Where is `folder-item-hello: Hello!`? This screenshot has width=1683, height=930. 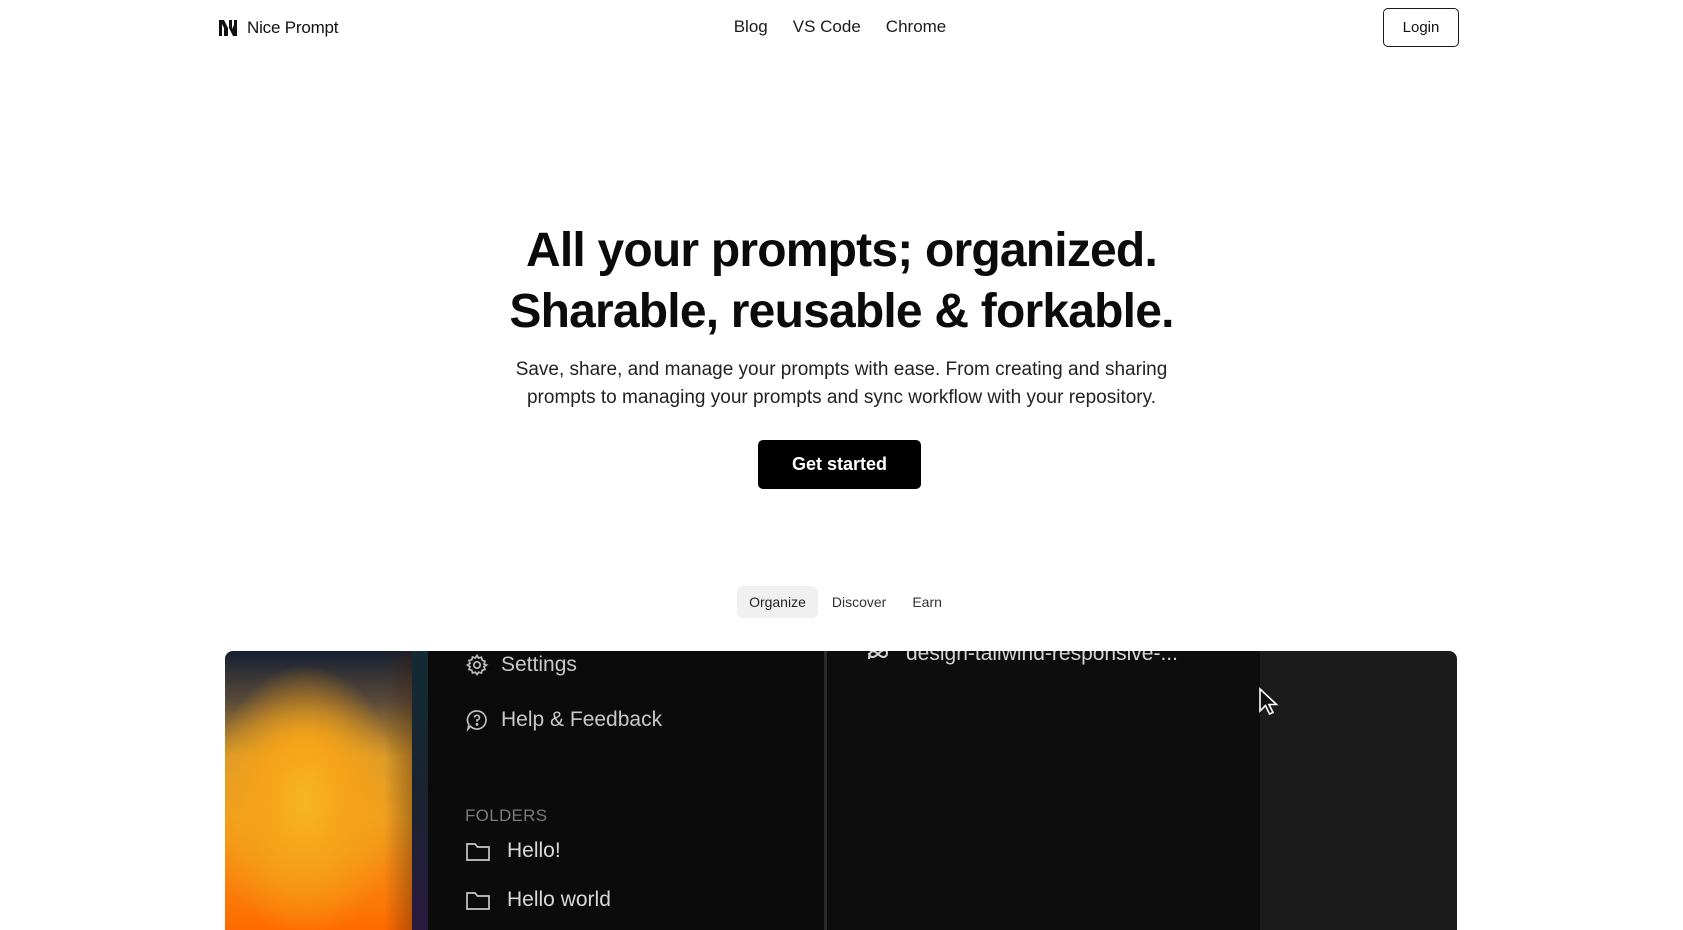
folder-item-hello: Hello! is located at coordinates (513, 851).